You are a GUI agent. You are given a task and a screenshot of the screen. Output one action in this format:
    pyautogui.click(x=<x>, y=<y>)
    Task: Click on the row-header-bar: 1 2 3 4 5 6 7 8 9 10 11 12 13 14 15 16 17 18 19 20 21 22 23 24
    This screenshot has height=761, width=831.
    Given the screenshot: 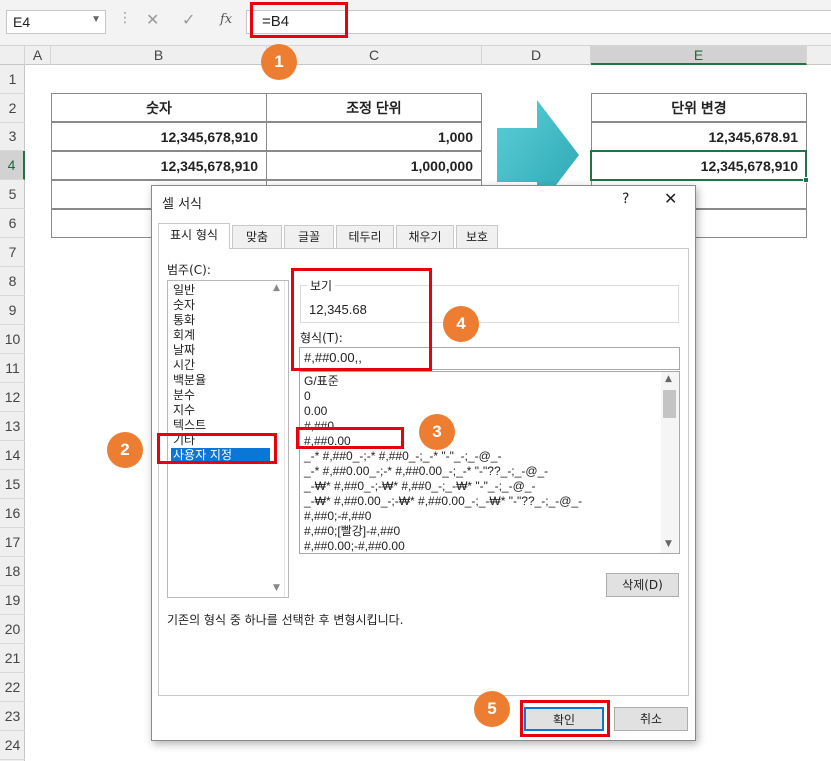 What is the action you would take?
    pyautogui.click(x=12, y=413)
    